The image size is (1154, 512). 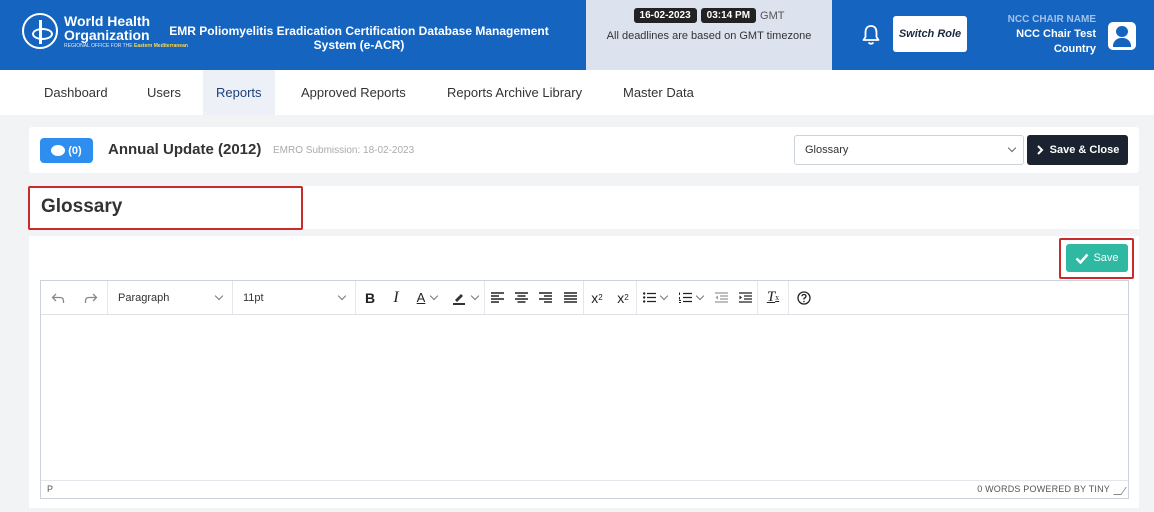 I want to click on bell-icon, so click(x=871, y=35).